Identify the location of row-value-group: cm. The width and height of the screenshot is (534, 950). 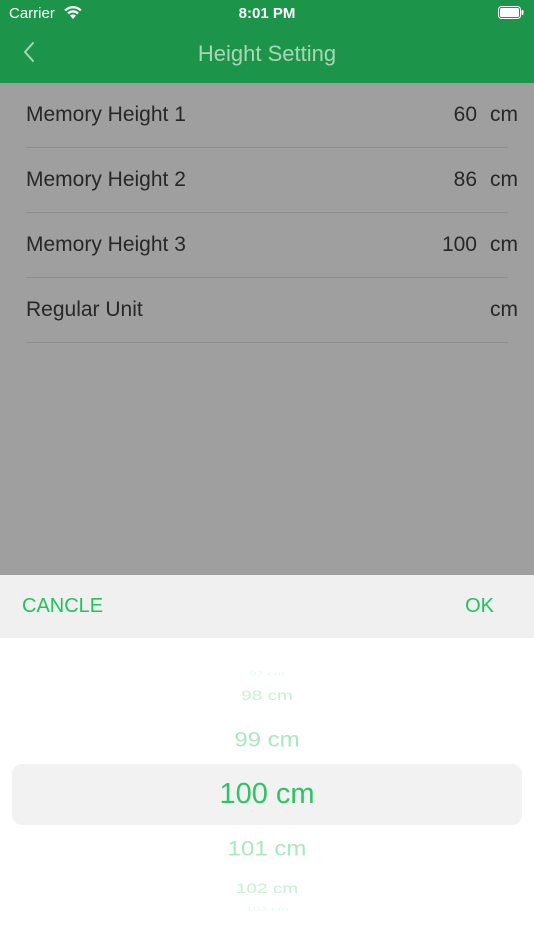
(497, 310).